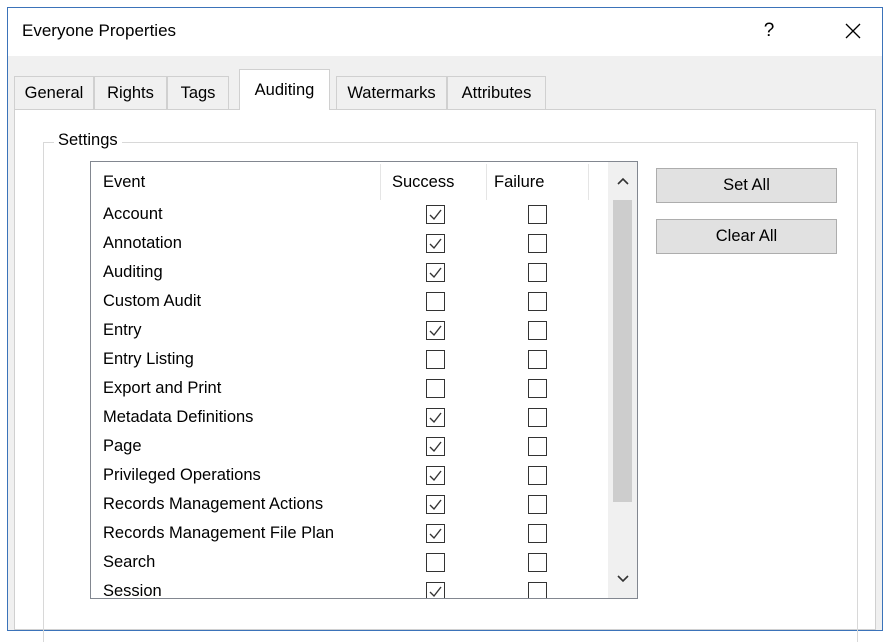  What do you see at coordinates (99, 30) in the screenshot?
I see `window-title: Everyone Properties` at bounding box center [99, 30].